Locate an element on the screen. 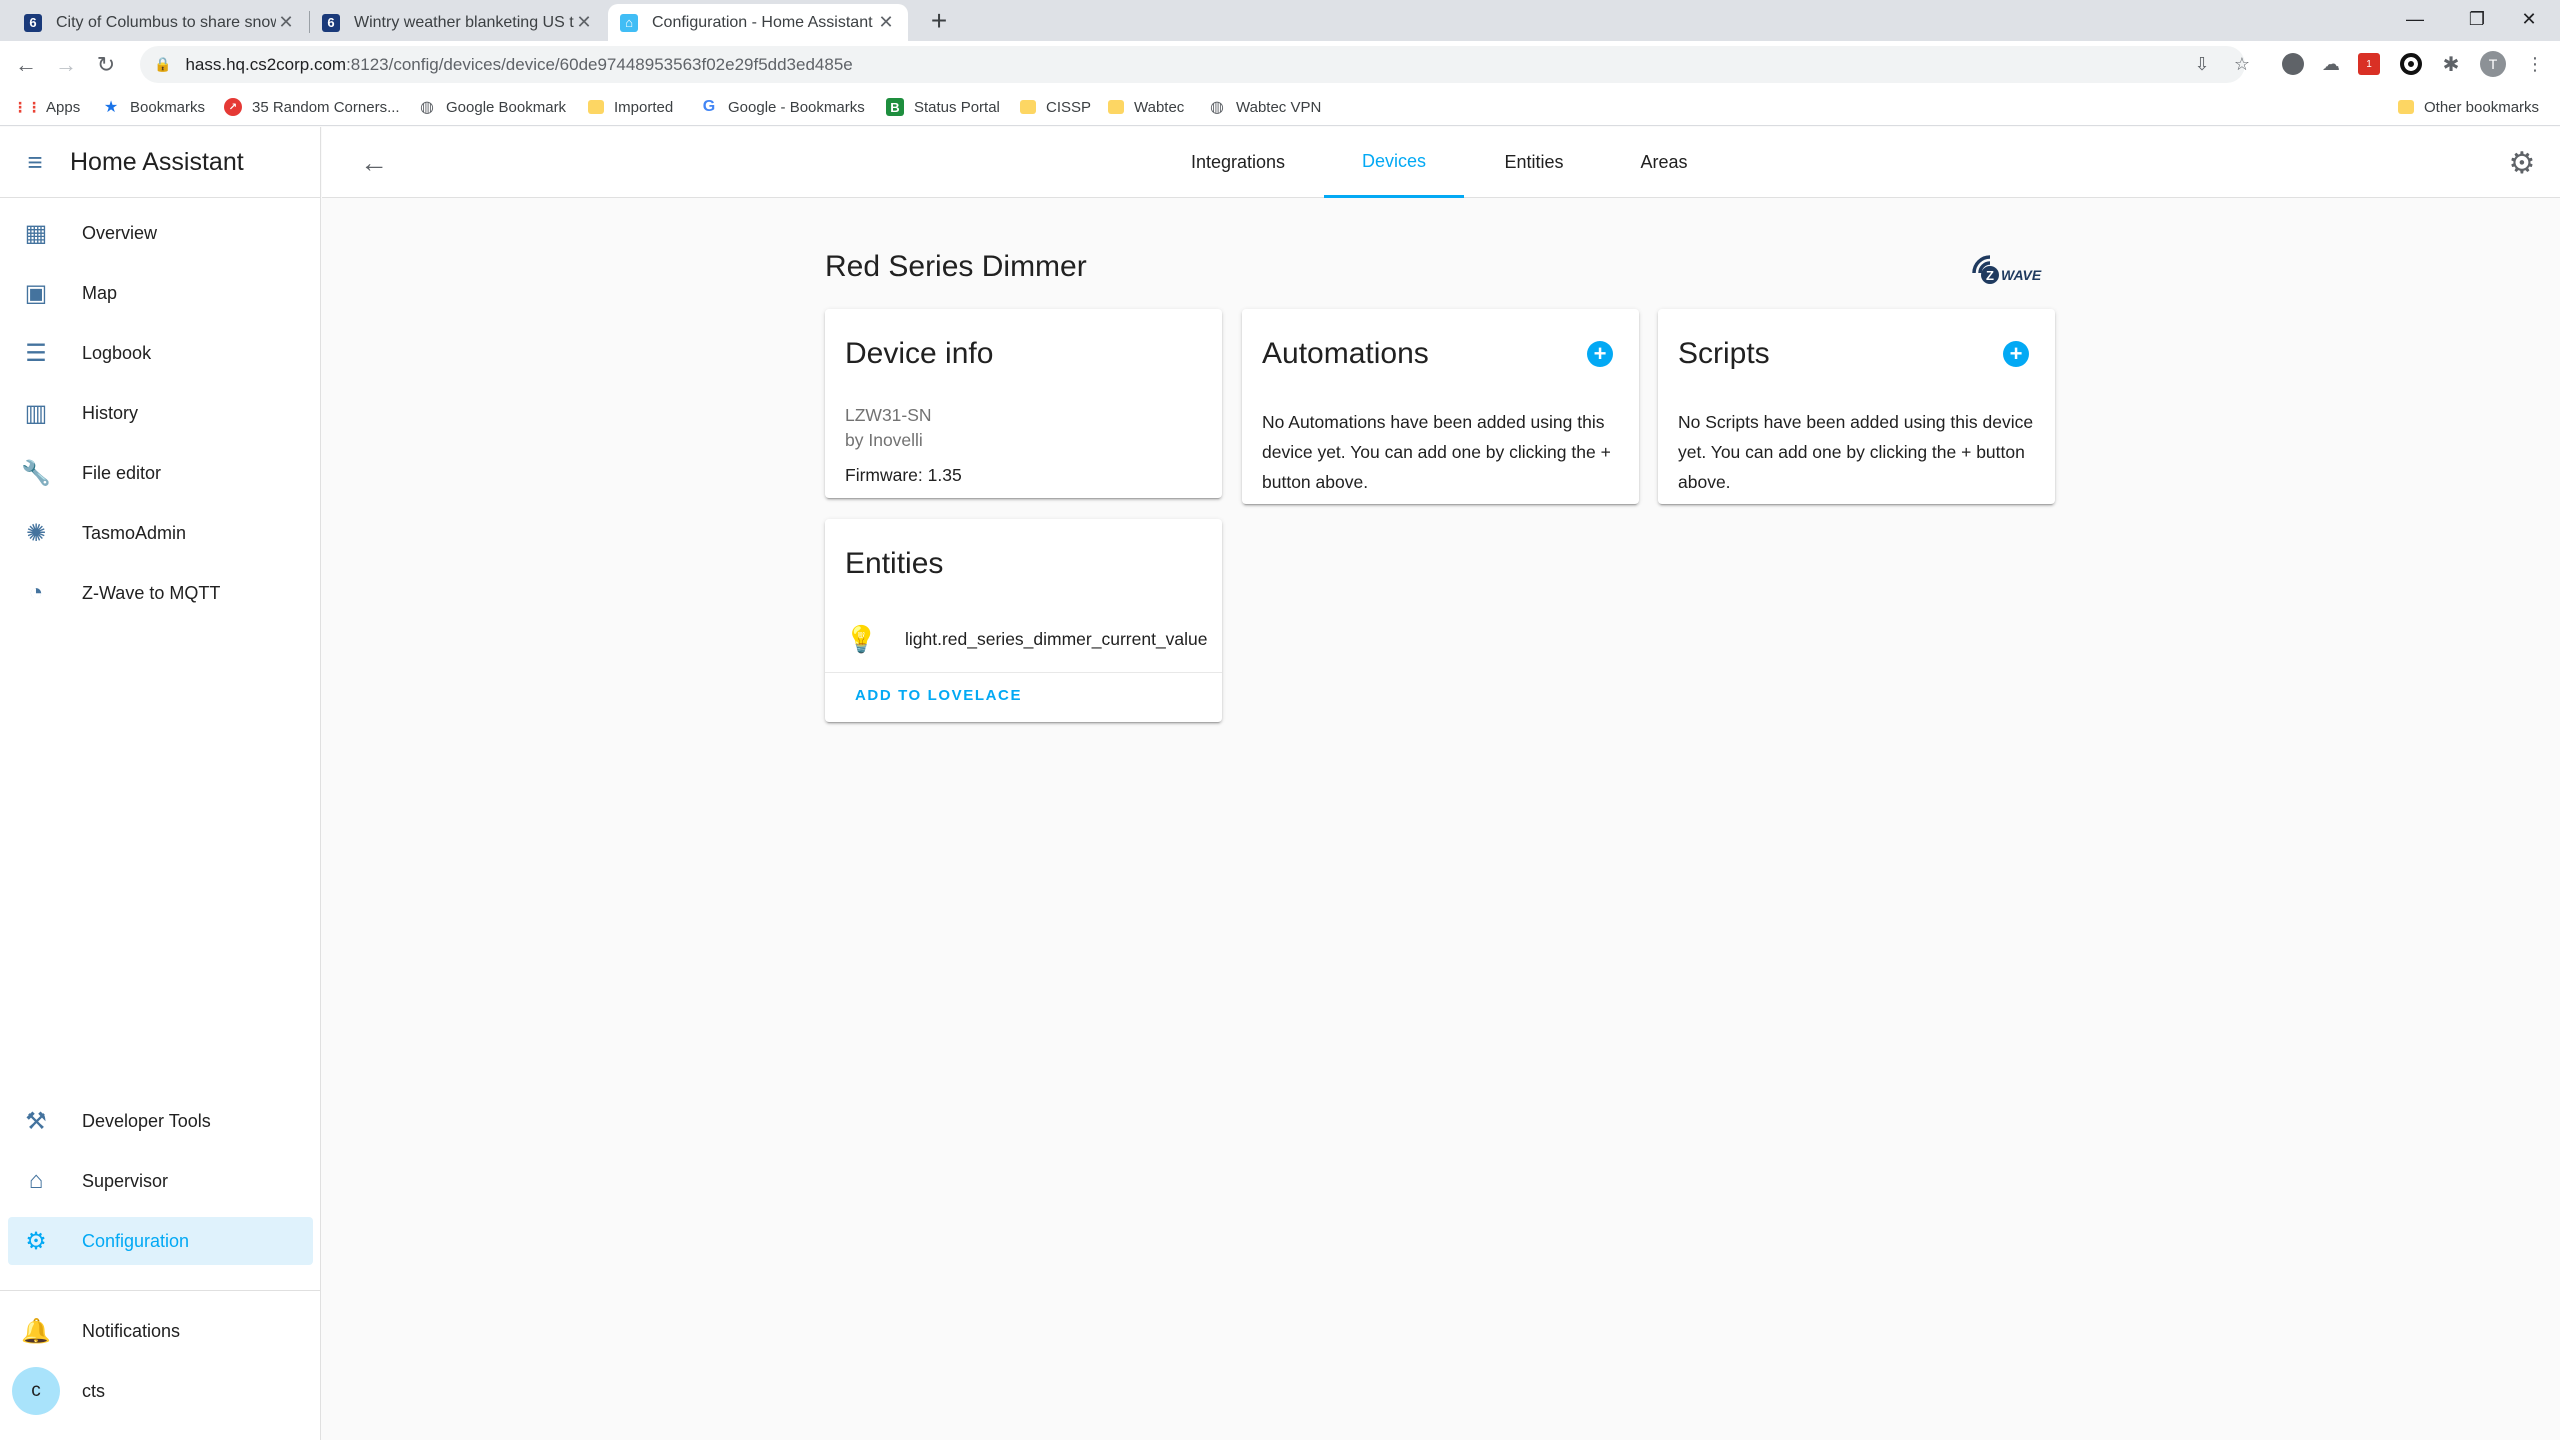 Image resolution: width=2560 pixels, height=1440 pixels. menu-collapse-icon: ≡ is located at coordinates (35, 162).